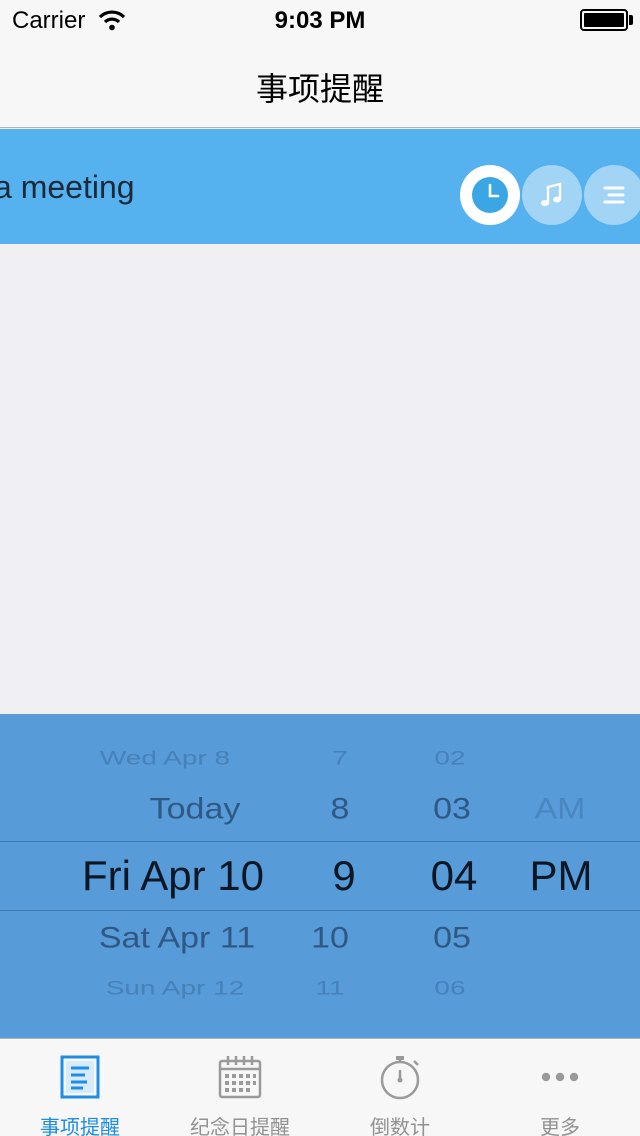 The image size is (640, 1136). I want to click on picker-hour-option: 10, so click(330, 938).